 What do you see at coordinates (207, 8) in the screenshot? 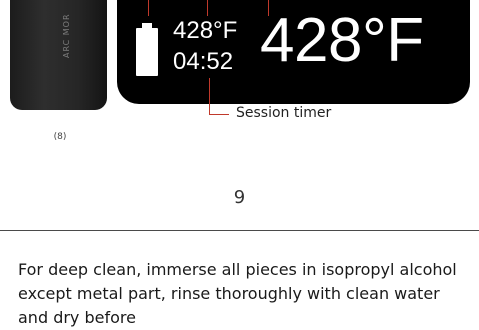
I see `callout-line-set-temp` at bounding box center [207, 8].